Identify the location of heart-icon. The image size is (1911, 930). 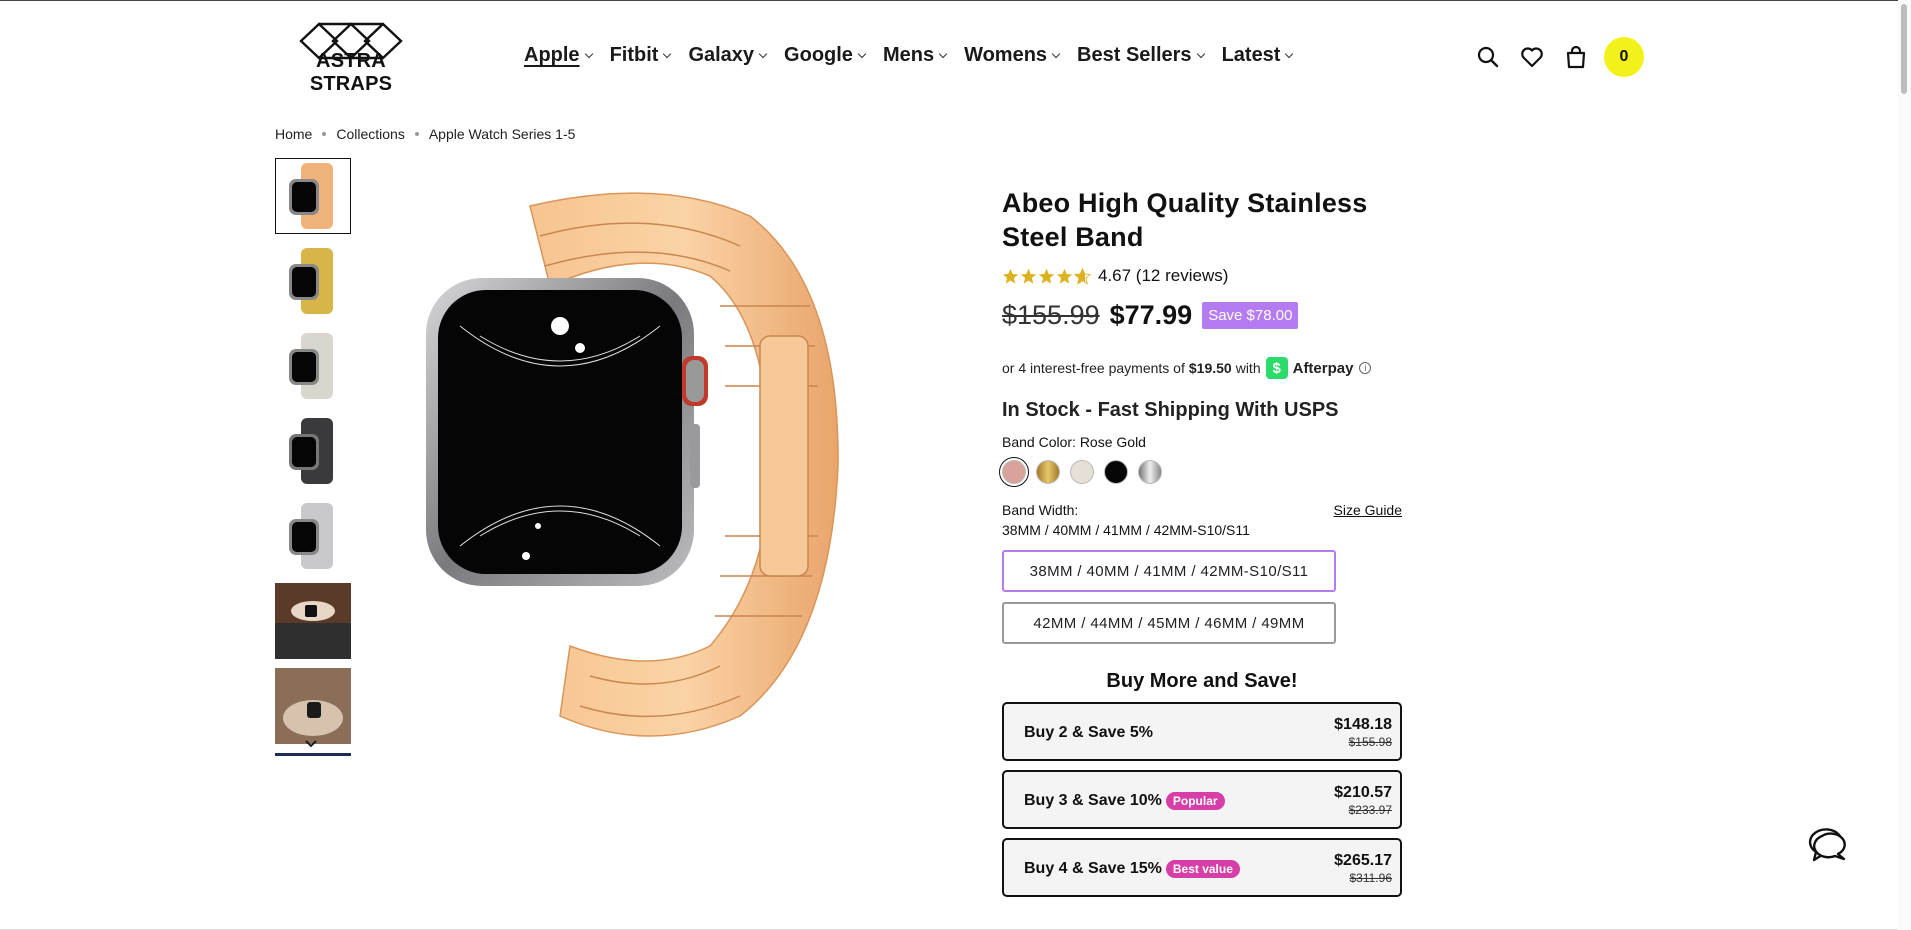
(1532, 57).